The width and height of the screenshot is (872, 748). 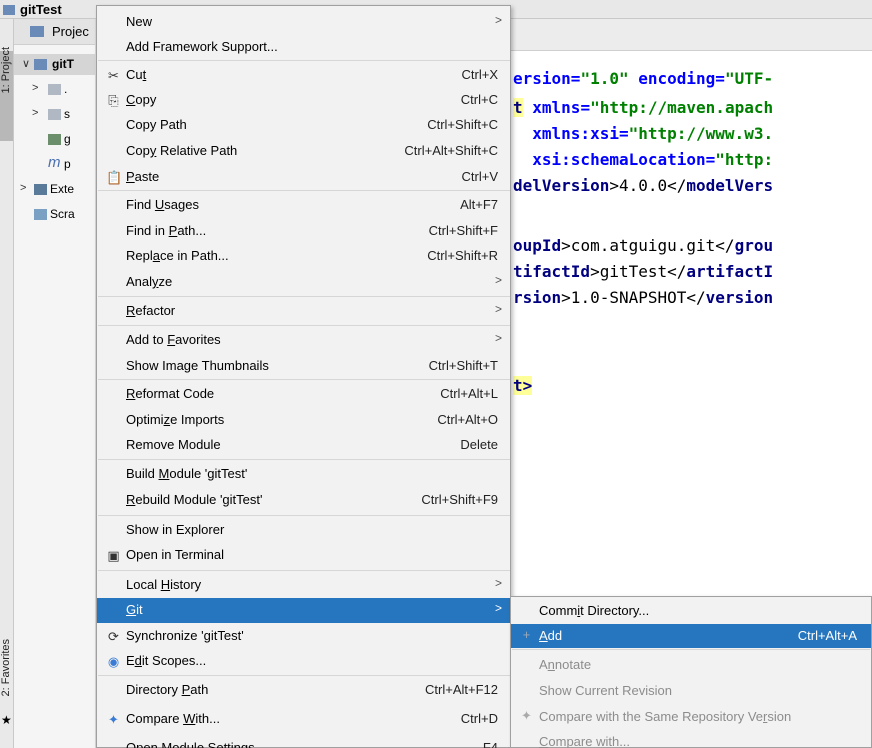 I want to click on menu-item-analyze: Analyze >, so click(x=303, y=282).